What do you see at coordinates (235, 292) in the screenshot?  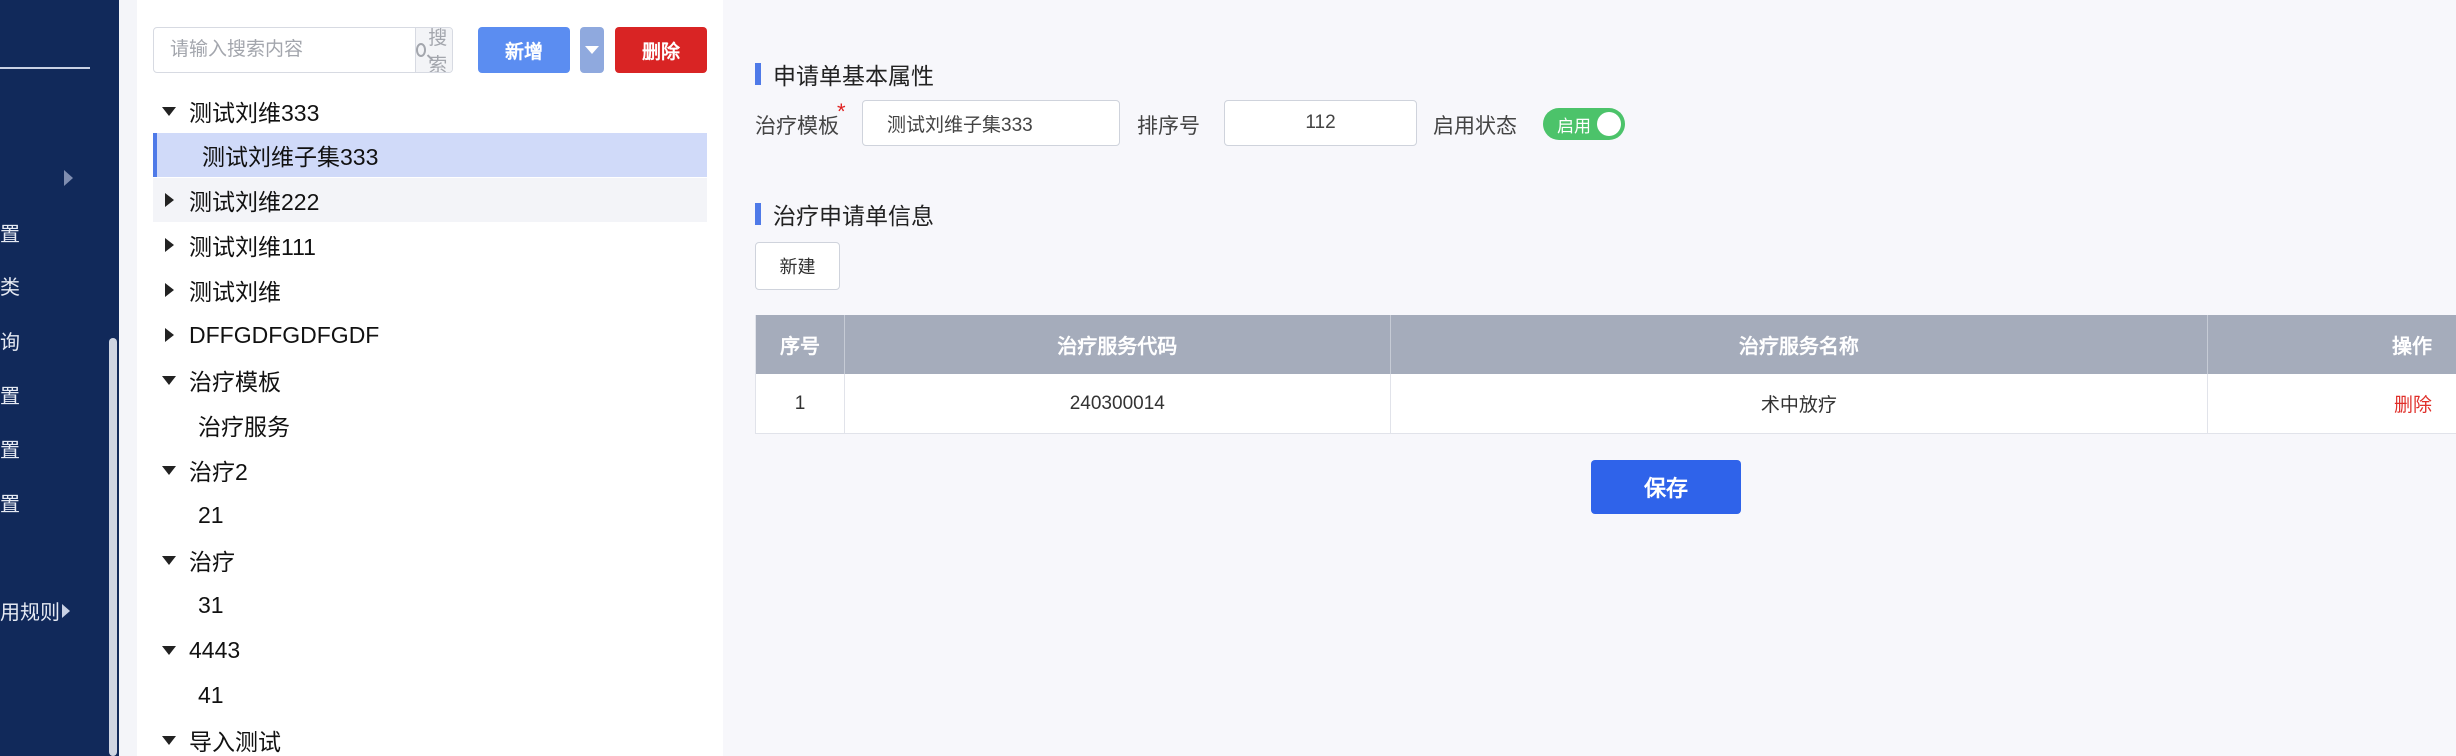 I see `tree-node-label: 测试刘维` at bounding box center [235, 292].